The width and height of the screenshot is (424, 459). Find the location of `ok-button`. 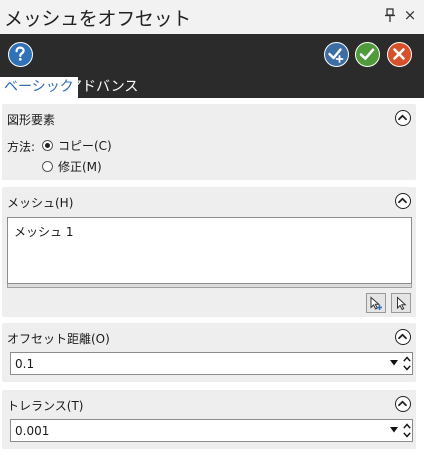

ok-button is located at coordinates (367, 54).